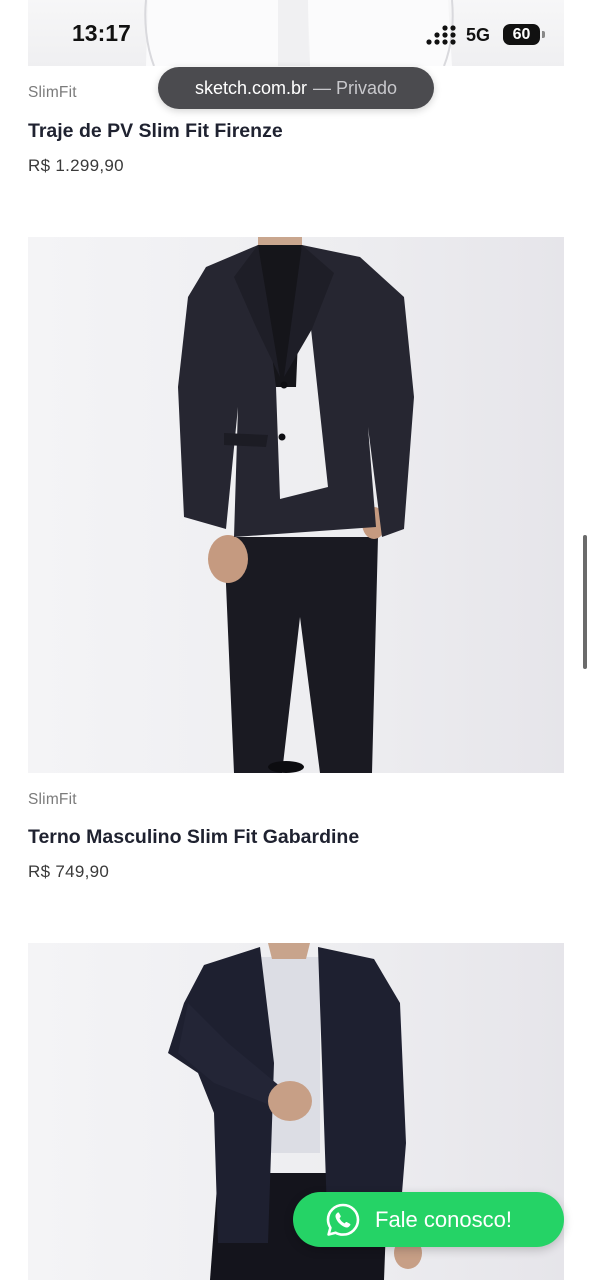 The height and width of the screenshot is (1280, 592). What do you see at coordinates (478, 35) in the screenshot?
I see `network-type: 5G` at bounding box center [478, 35].